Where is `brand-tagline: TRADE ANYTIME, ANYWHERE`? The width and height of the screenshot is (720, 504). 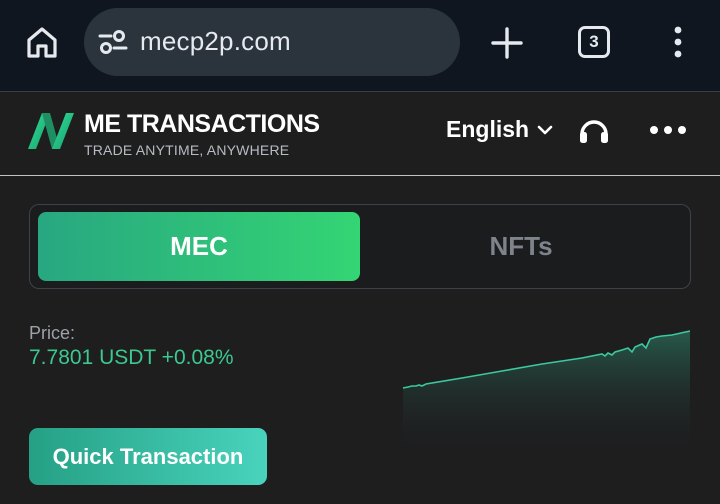 brand-tagline: TRADE ANYTIME, ANYWHERE is located at coordinates (187, 150).